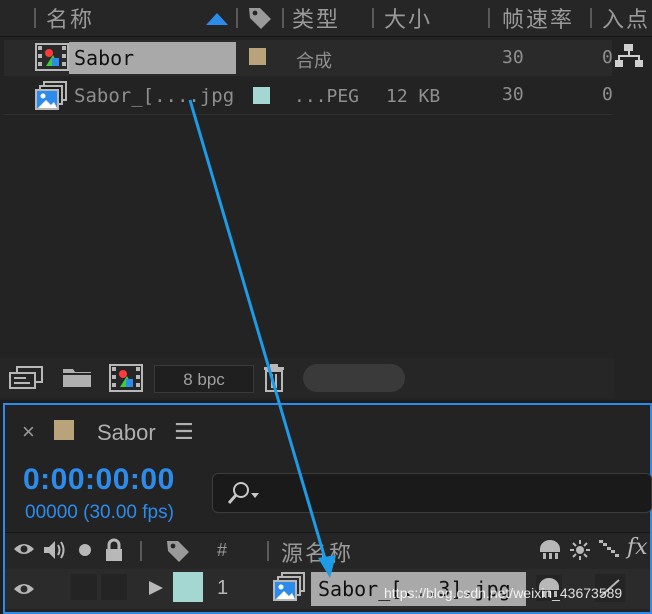 Image resolution: width=652 pixels, height=614 pixels. I want to click on column-header-size: 大小, so click(408, 18).